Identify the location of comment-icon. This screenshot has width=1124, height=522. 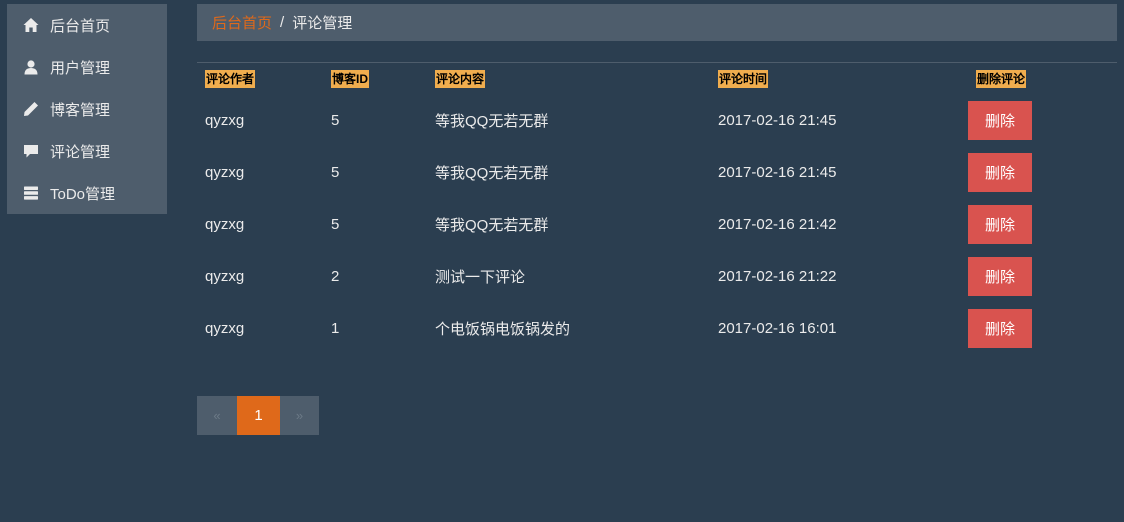
(31, 151).